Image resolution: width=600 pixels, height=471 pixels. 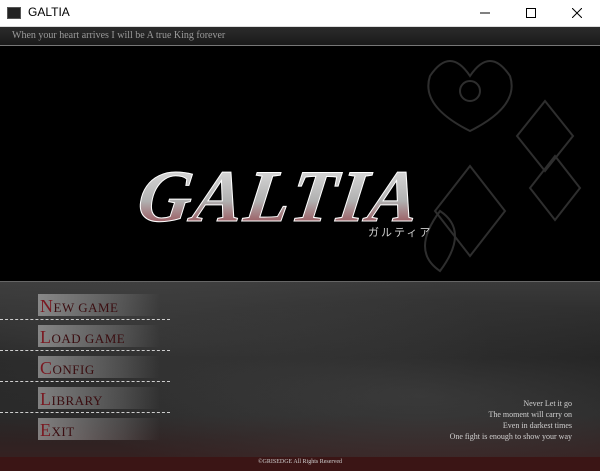 I want to click on ornament-pattern, so click(x=503, y=166).